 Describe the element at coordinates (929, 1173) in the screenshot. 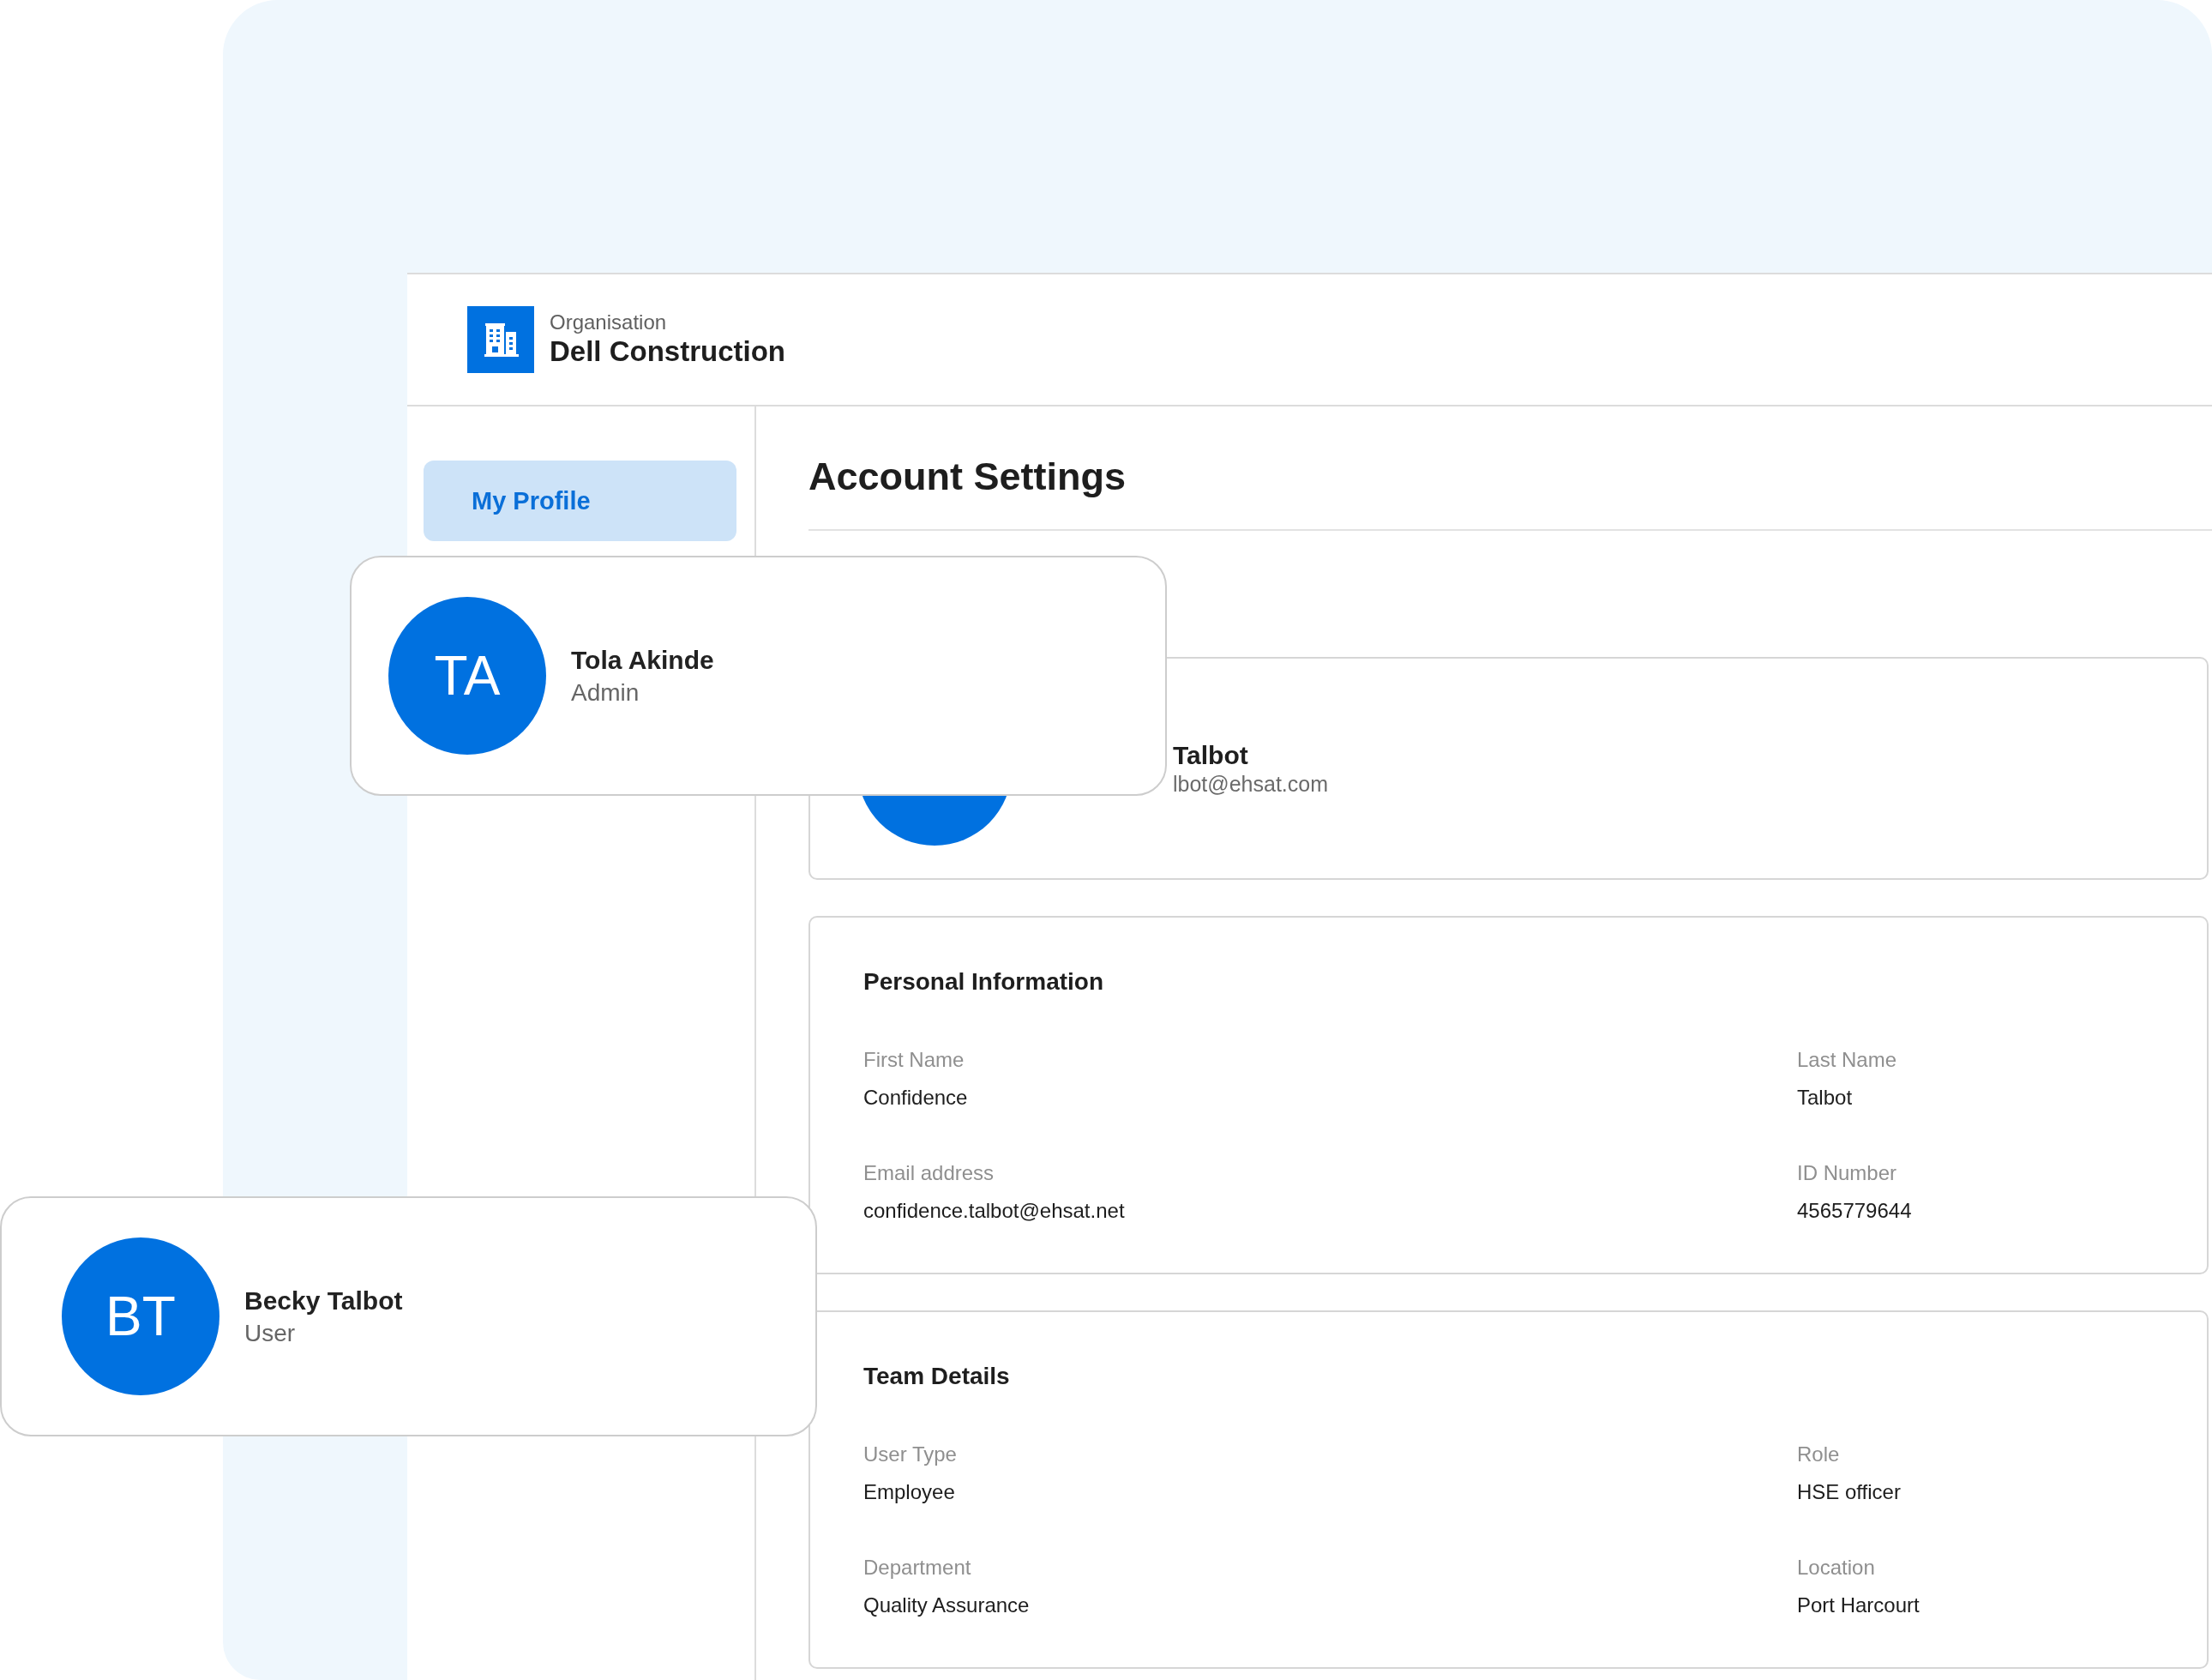

I see `field-label: Email address` at that location.